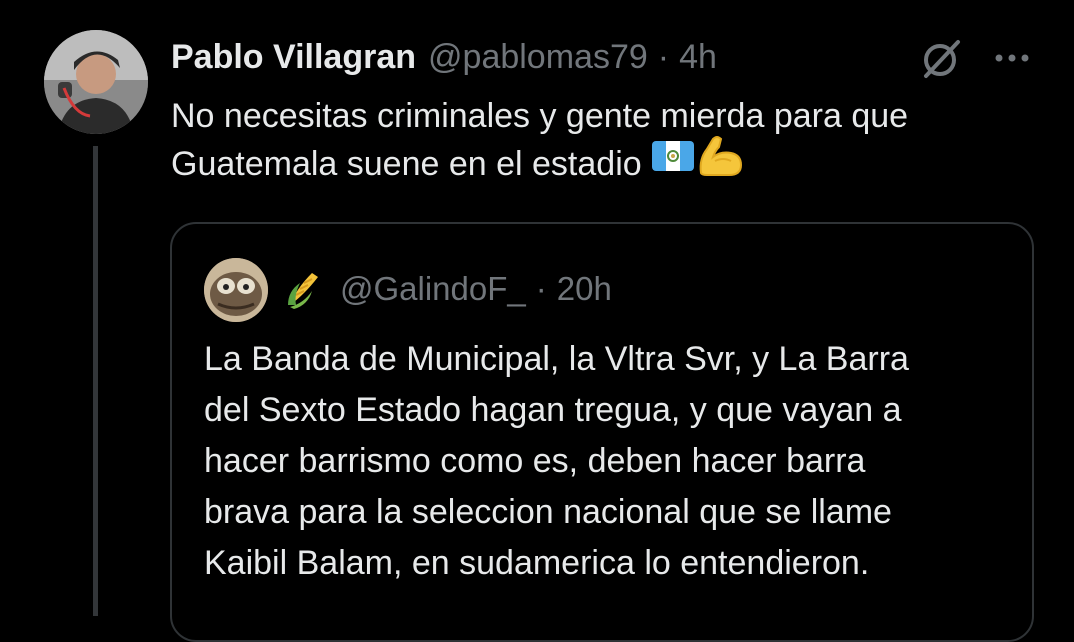 The height and width of the screenshot is (642, 1074). What do you see at coordinates (698, 57) in the screenshot?
I see `tweet-timestamp: 4h` at bounding box center [698, 57].